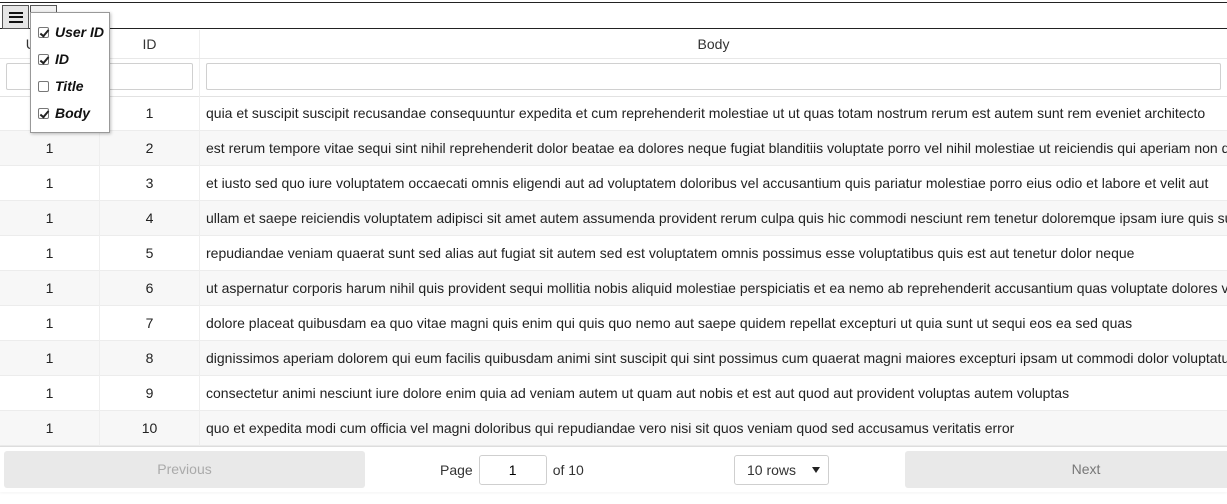 This screenshot has height=504, width=1227. I want to click on column-visibility-menu: User ID ID Title Body, so click(70, 72).